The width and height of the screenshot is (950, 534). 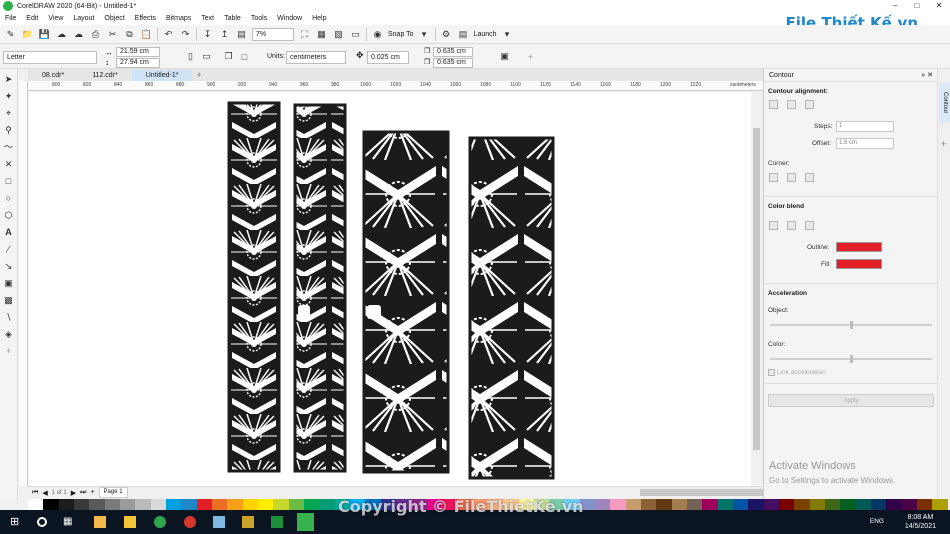 What do you see at coordinates (791, 104) in the screenshot?
I see `outside-contour-icon` at bounding box center [791, 104].